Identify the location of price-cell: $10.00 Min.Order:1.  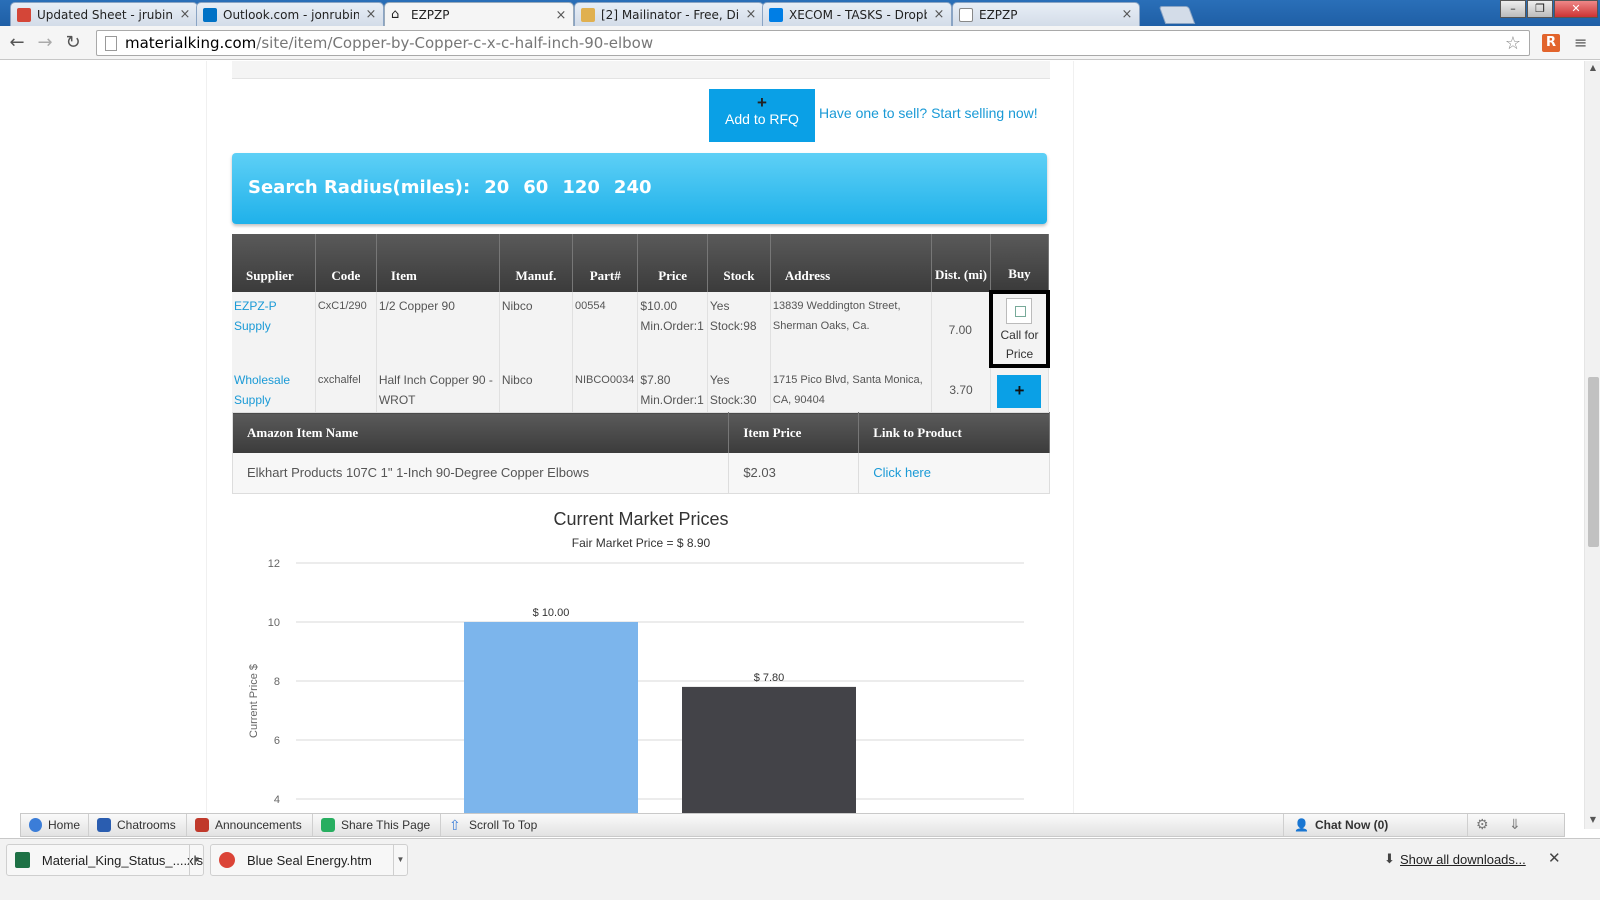
(672, 329).